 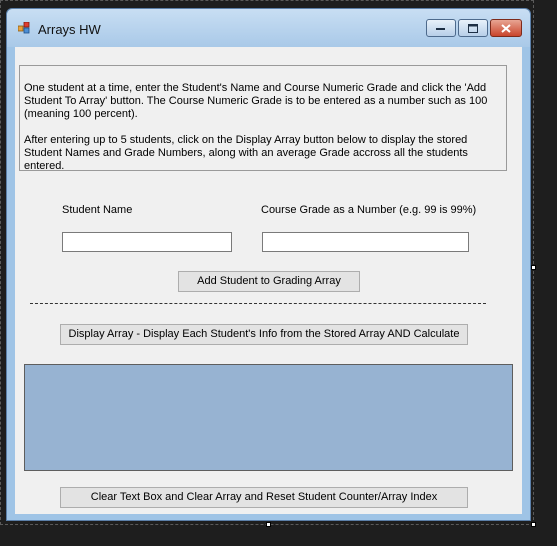 I want to click on add-student-button: Add Student to Grading Array, so click(x=269, y=281).